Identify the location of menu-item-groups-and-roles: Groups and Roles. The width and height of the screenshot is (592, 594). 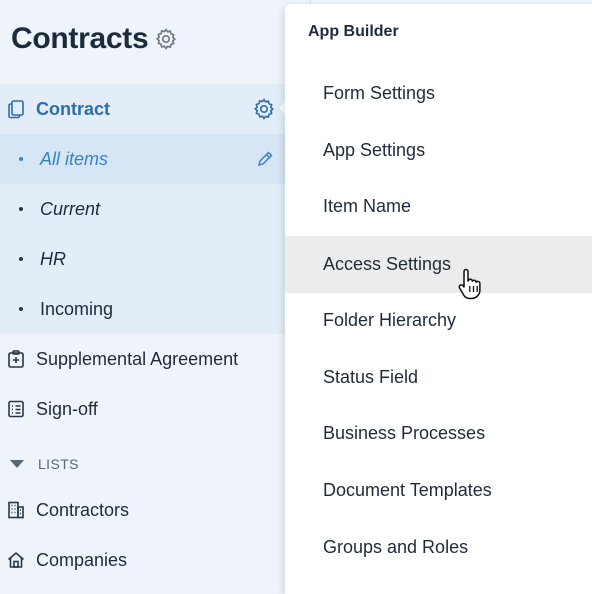
(438, 547).